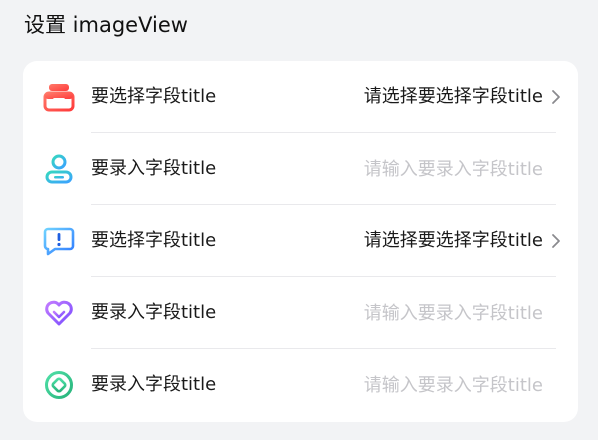 This screenshot has height=440, width=598. What do you see at coordinates (106, 25) in the screenshot?
I see `section-title: 设置 imageView` at bounding box center [106, 25].